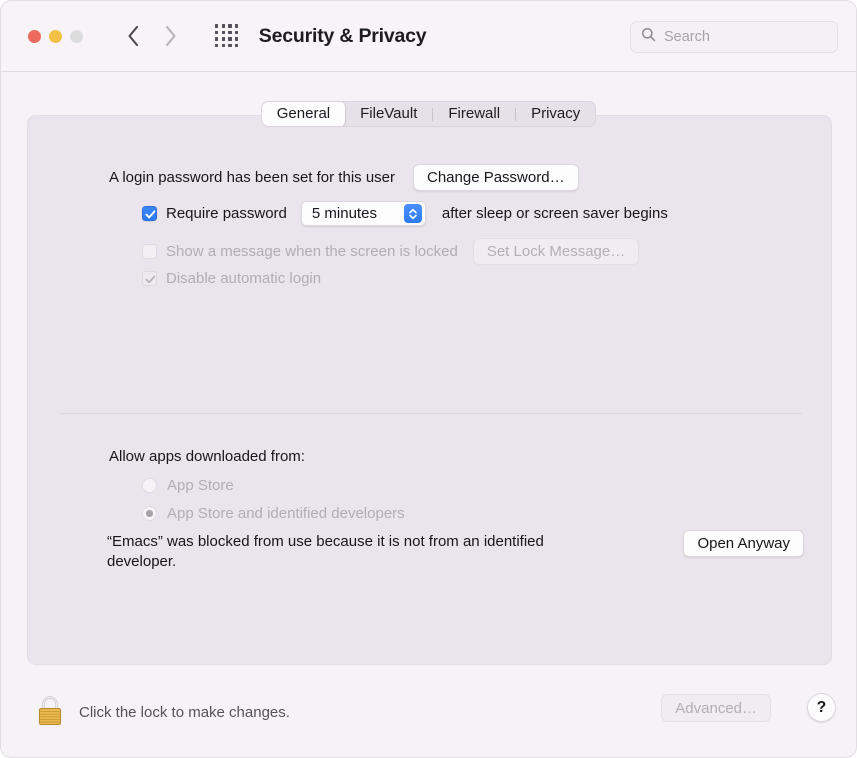  What do you see at coordinates (149, 251) in the screenshot?
I see `show-lock-message-checkbox` at bounding box center [149, 251].